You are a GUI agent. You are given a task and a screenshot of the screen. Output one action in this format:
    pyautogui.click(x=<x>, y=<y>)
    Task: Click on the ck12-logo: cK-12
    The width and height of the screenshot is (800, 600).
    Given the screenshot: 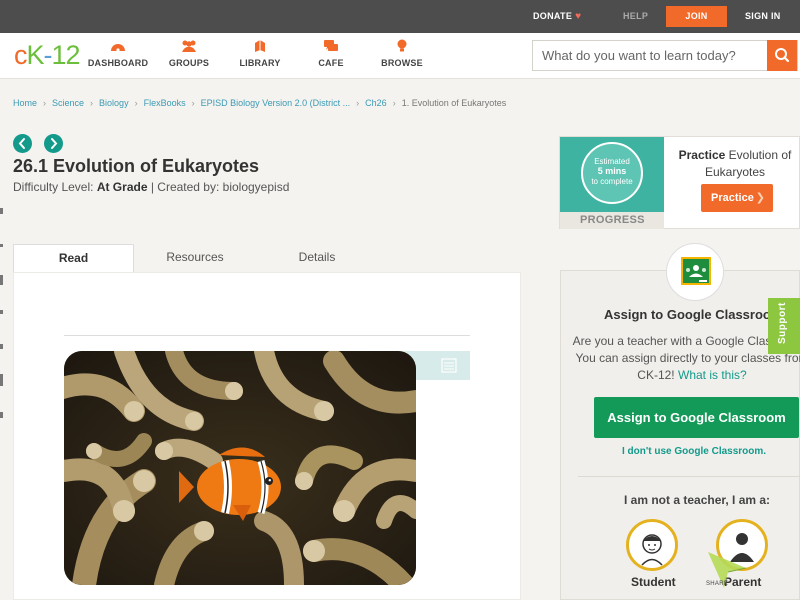 What is the action you would take?
    pyautogui.click(x=47, y=55)
    